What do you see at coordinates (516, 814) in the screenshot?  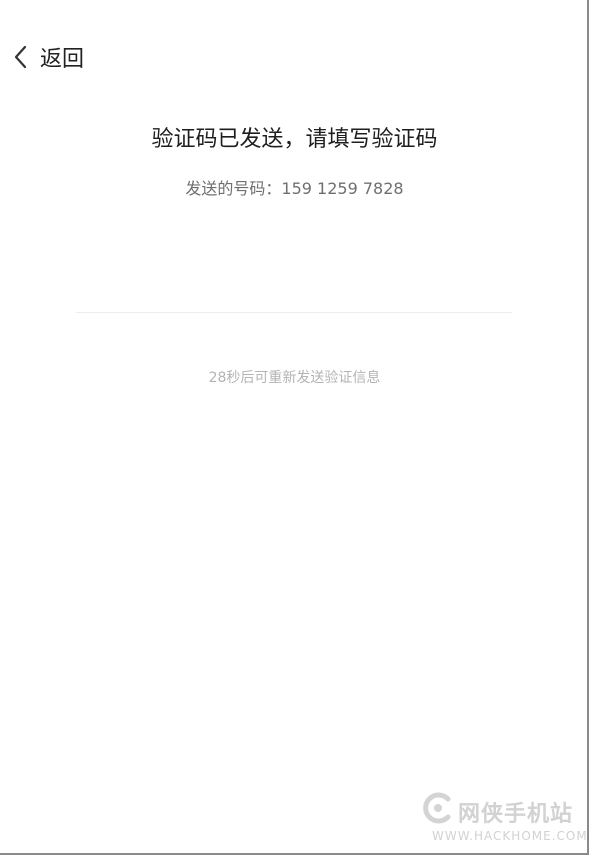 I see `watermark-name: 网侠手机站` at bounding box center [516, 814].